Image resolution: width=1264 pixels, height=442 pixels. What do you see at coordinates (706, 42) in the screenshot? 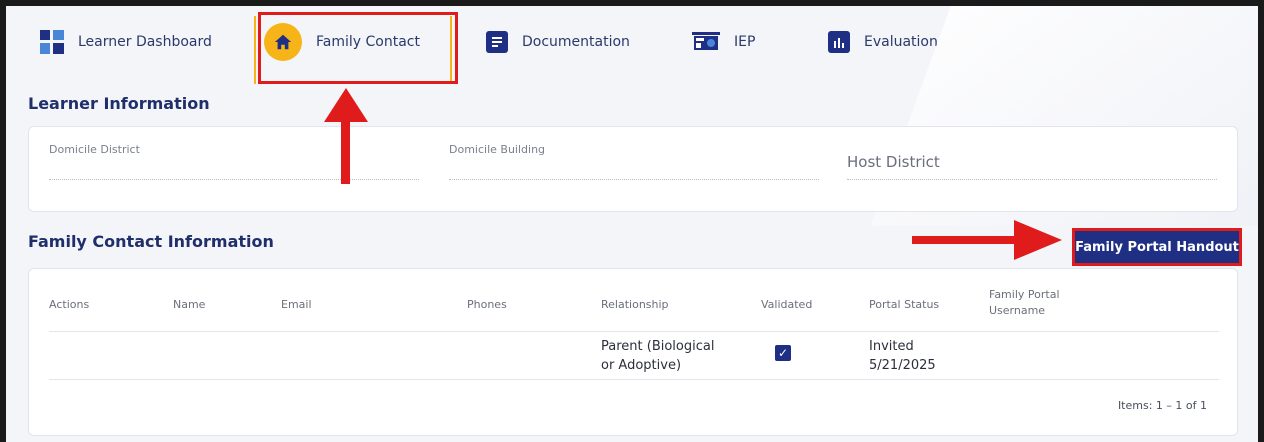
I see `iep-icon` at bounding box center [706, 42].